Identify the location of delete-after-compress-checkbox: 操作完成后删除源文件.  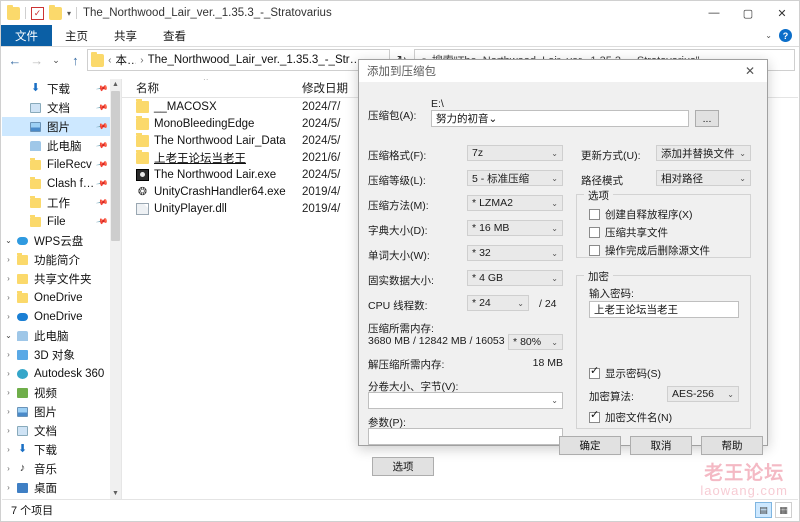
(649, 250).